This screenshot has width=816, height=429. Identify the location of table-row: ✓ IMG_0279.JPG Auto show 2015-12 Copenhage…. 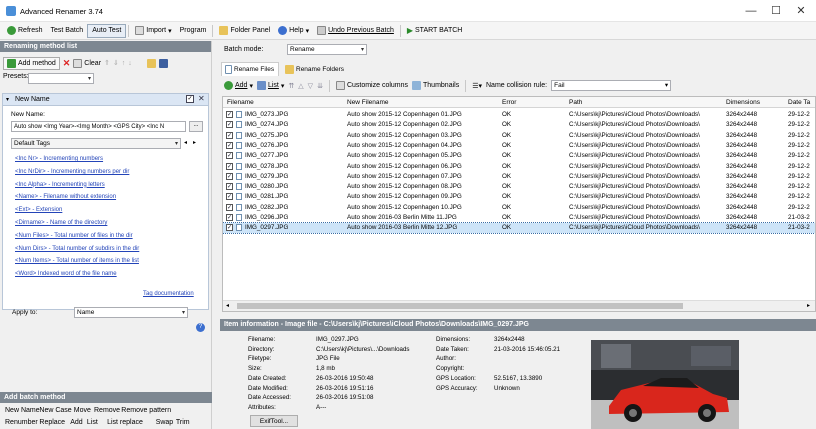
(519, 177).